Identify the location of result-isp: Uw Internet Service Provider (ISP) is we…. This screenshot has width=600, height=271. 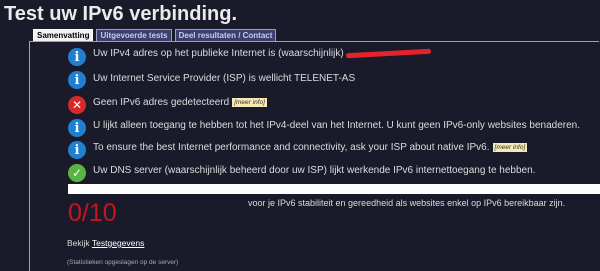
(224, 78).